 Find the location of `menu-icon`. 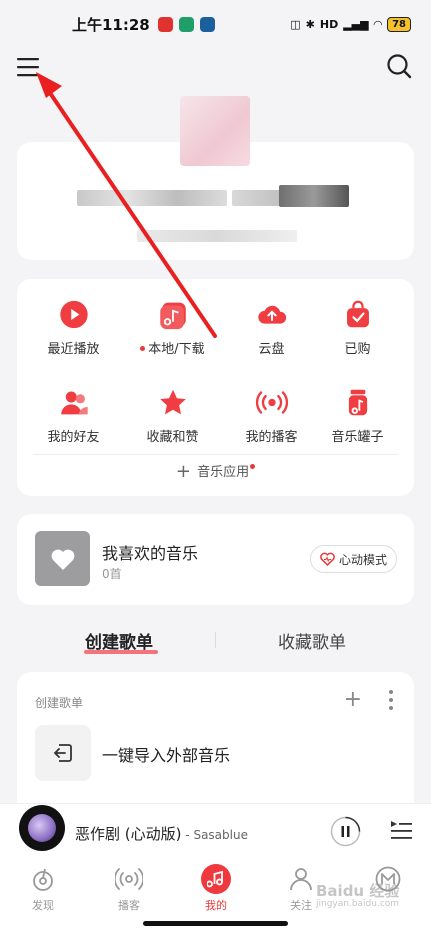

menu-icon is located at coordinates (28, 67).